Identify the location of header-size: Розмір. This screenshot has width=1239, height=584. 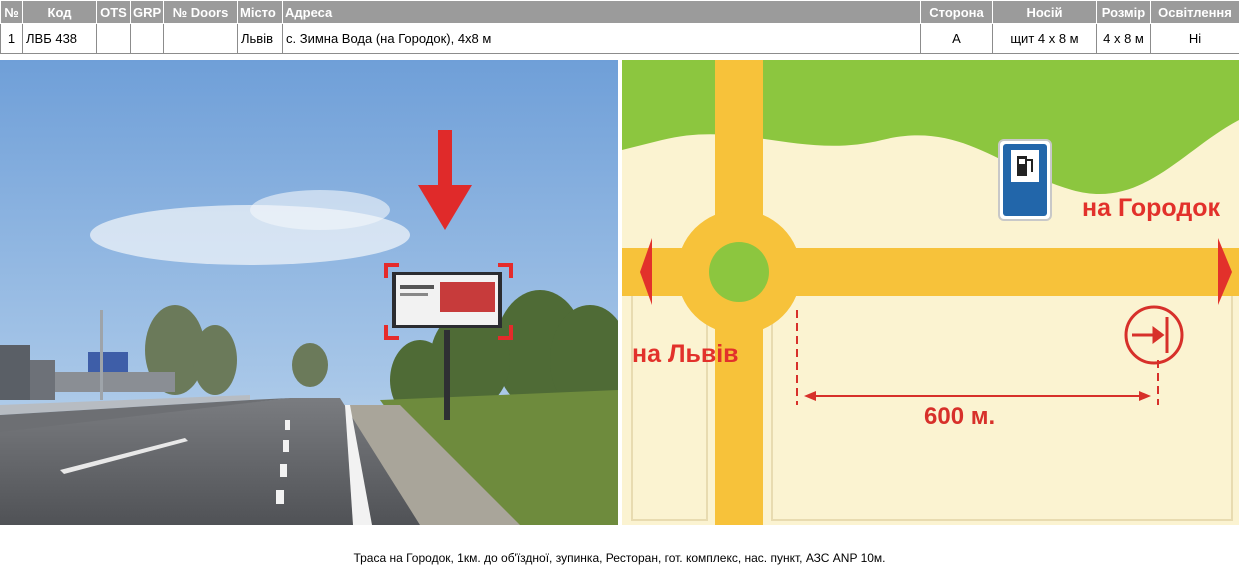
(1123, 12).